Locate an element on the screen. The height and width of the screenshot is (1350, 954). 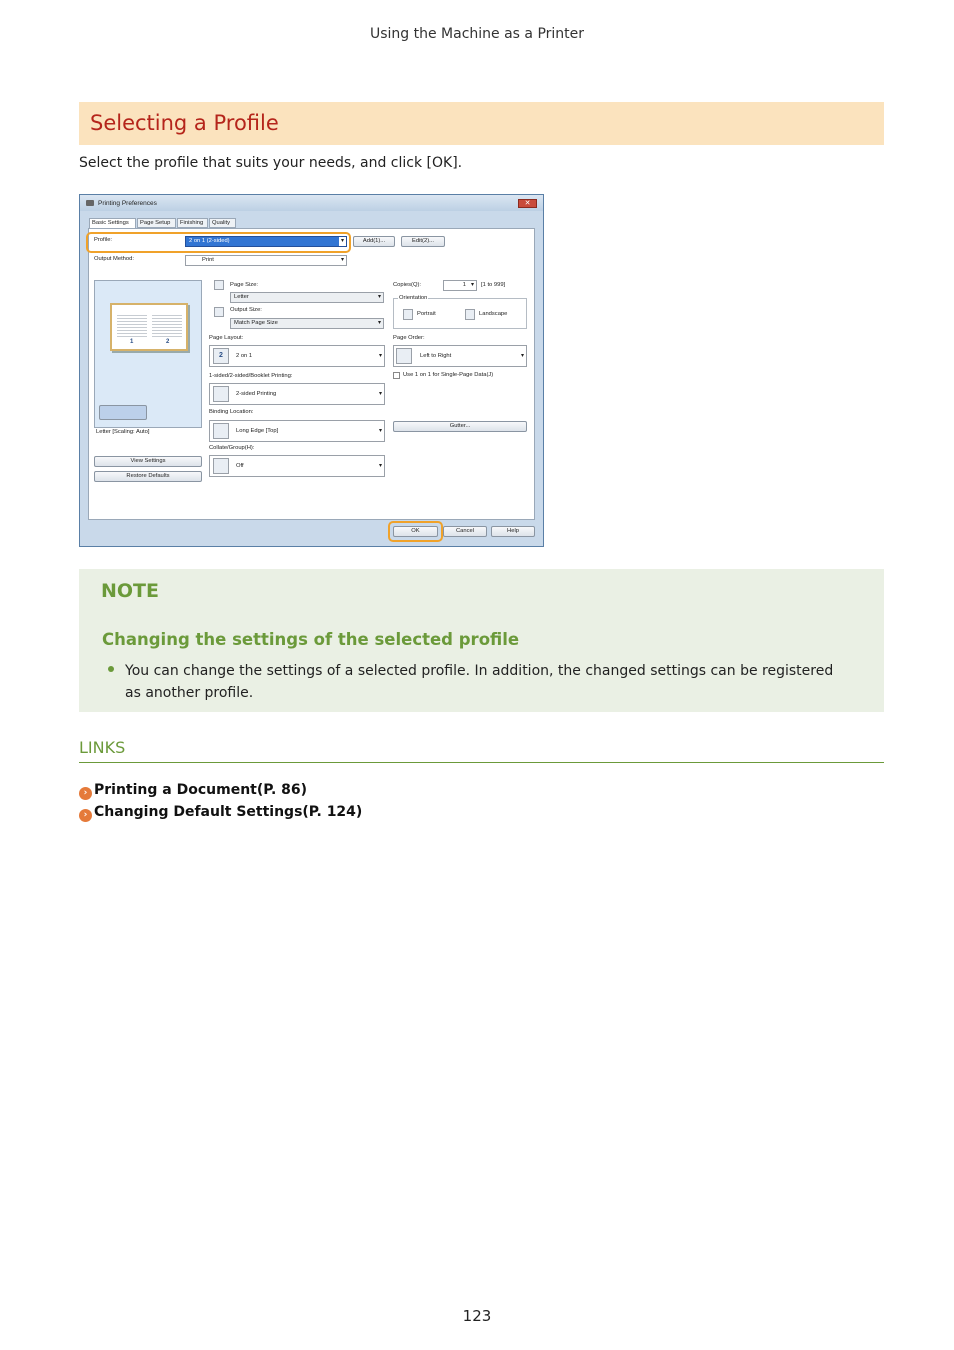
note-heading: NOTE is located at coordinates (130, 591).